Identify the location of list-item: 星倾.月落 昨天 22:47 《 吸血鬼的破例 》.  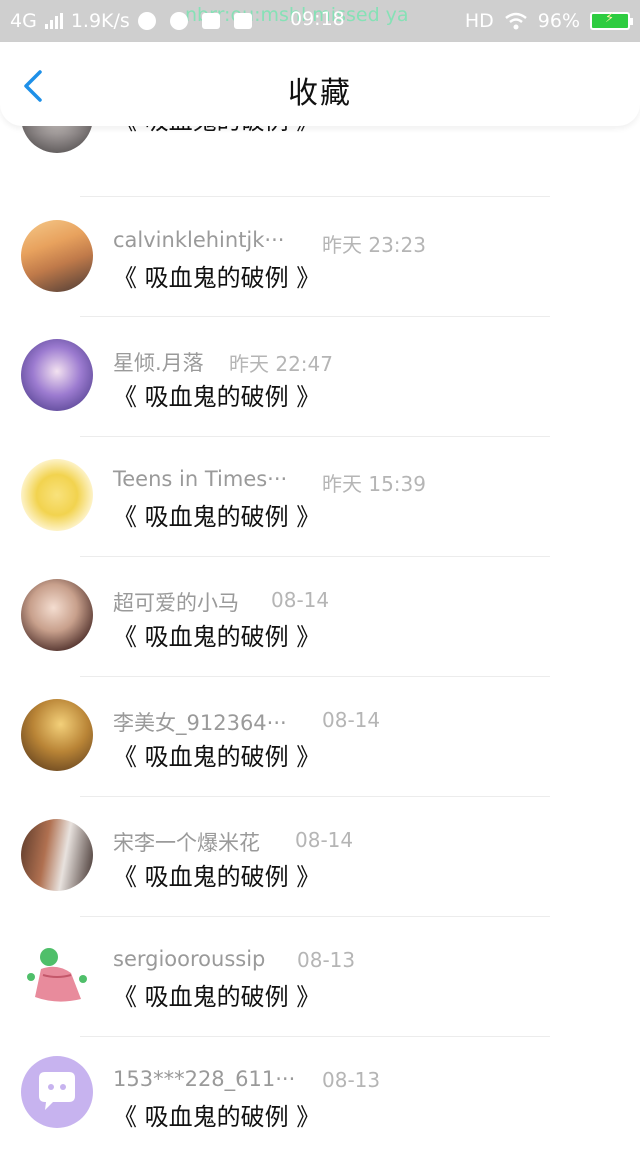
(320, 388).